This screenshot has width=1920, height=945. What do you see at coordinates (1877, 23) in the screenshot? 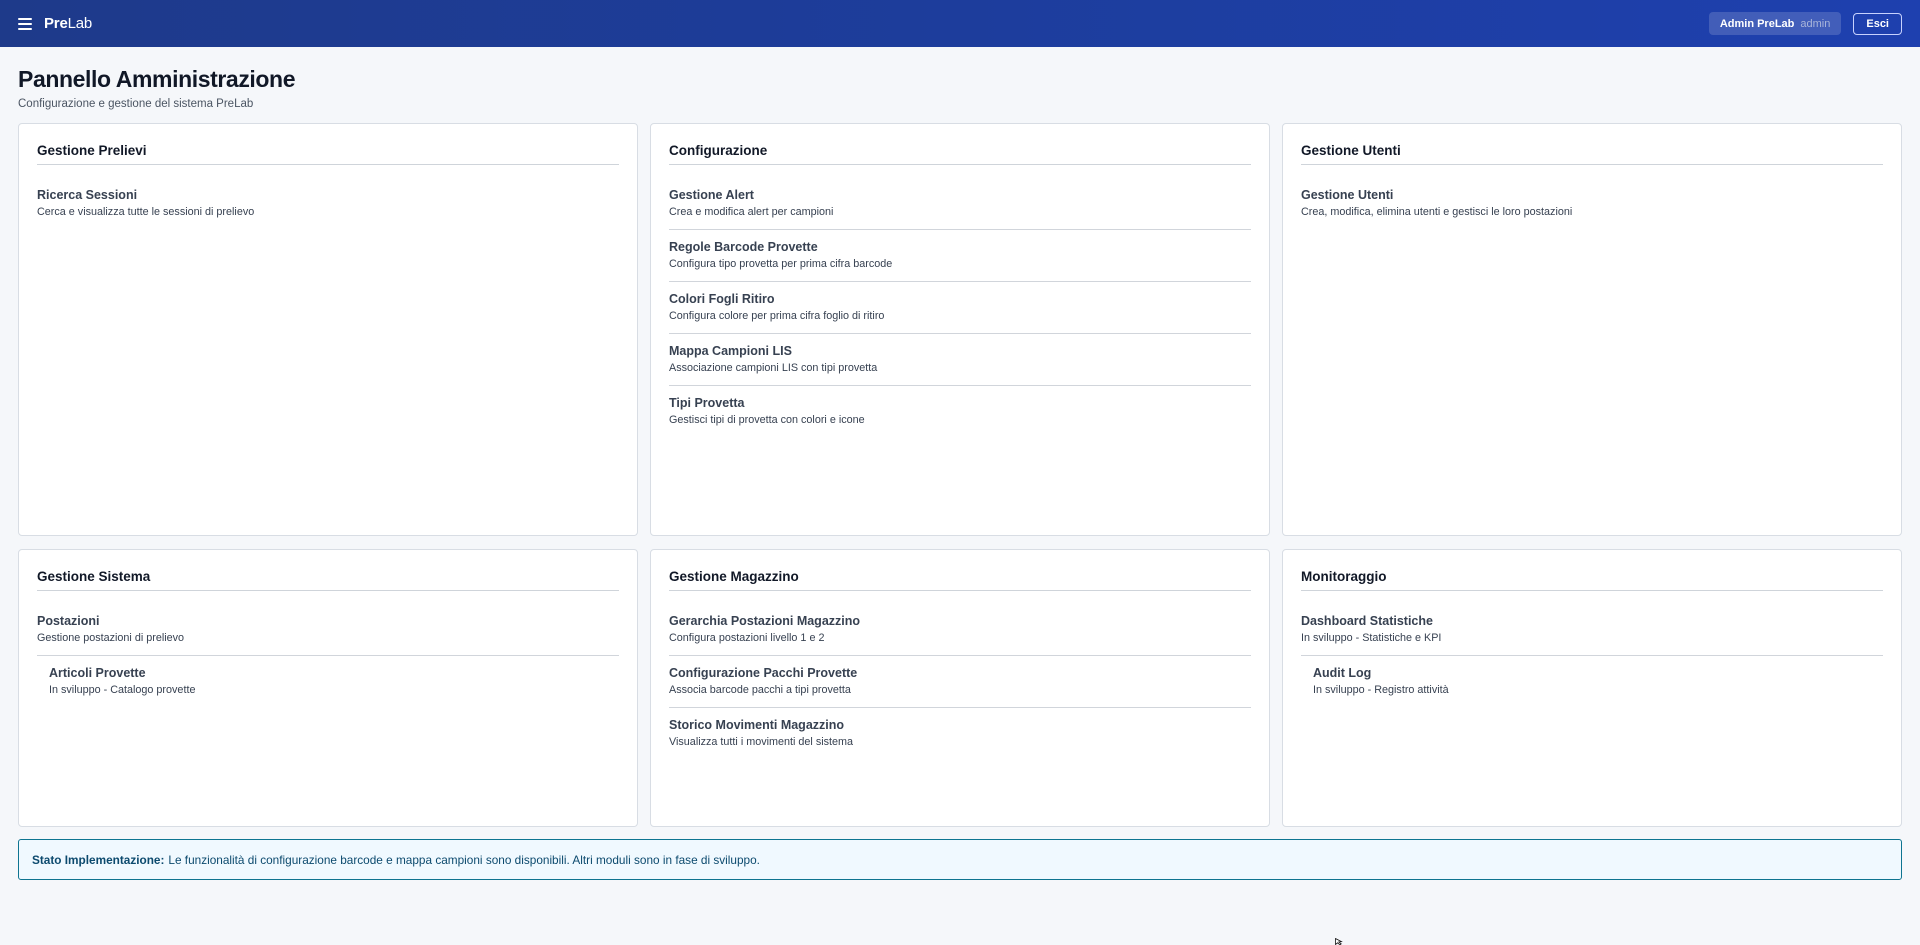
I see `logout-button: Esci` at bounding box center [1877, 23].